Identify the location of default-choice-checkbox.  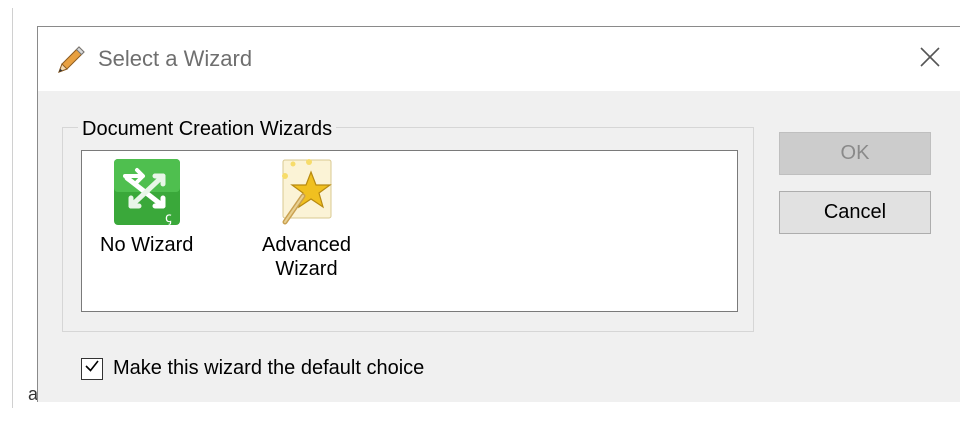
(92, 368).